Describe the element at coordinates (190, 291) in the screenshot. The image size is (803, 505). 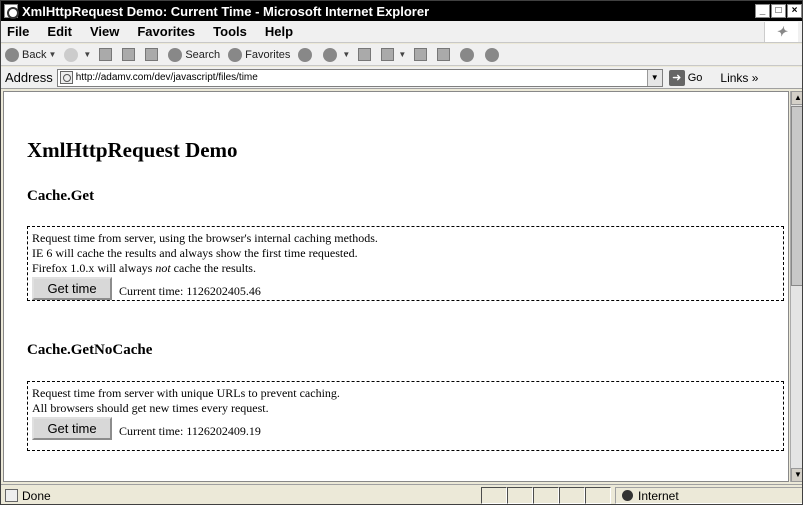
I see `current-time: Current time: 1126202405.46` at that location.